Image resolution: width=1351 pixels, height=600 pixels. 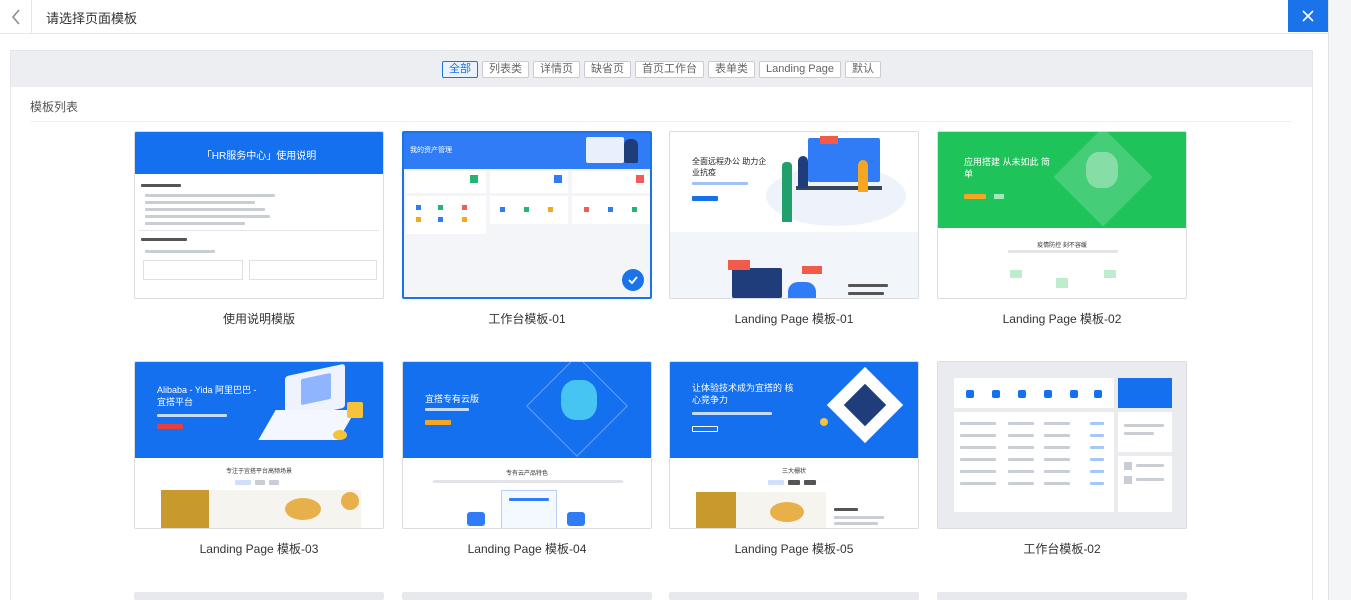 What do you see at coordinates (207, 396) in the screenshot?
I see `thumb-title: Alibaba - Yida 阿里巴巴 - 宜搭平台` at bounding box center [207, 396].